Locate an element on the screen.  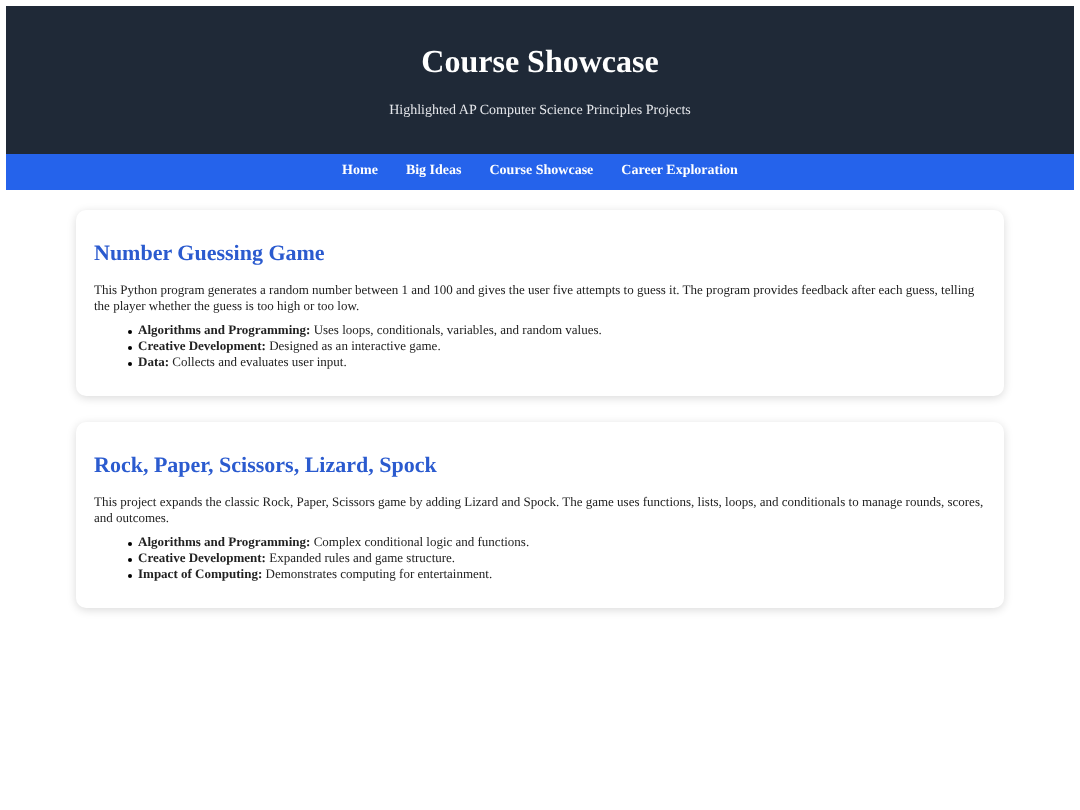
project-title: Rock, Paper, Scissors, Lizard, Spock is located at coordinates (266, 465).